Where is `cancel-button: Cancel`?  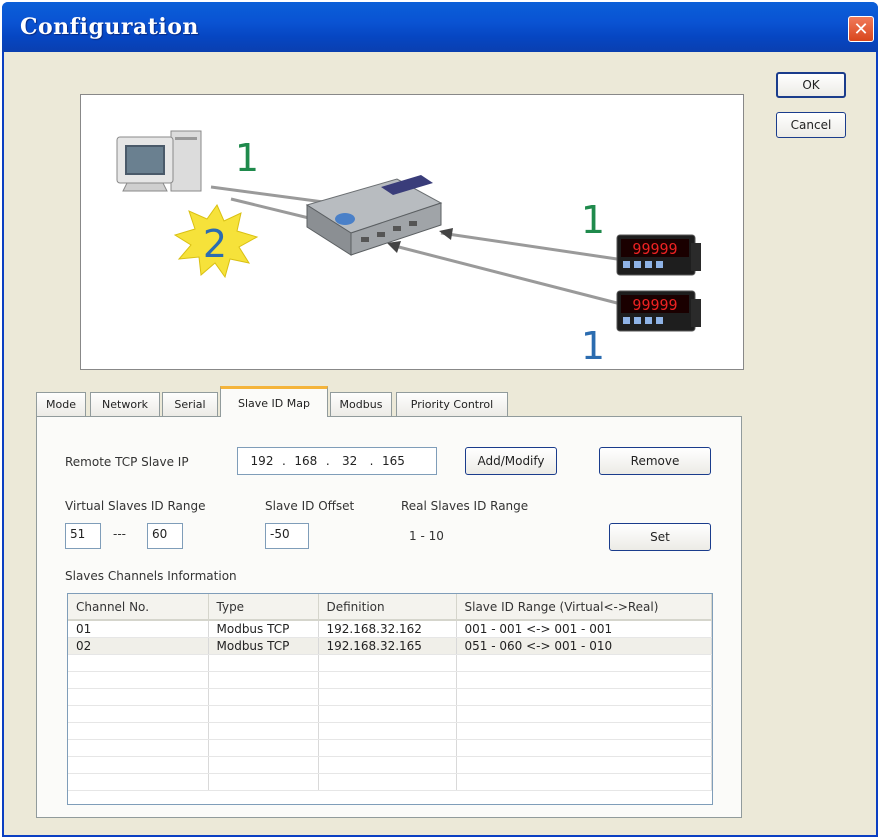
cancel-button: Cancel is located at coordinates (811, 125).